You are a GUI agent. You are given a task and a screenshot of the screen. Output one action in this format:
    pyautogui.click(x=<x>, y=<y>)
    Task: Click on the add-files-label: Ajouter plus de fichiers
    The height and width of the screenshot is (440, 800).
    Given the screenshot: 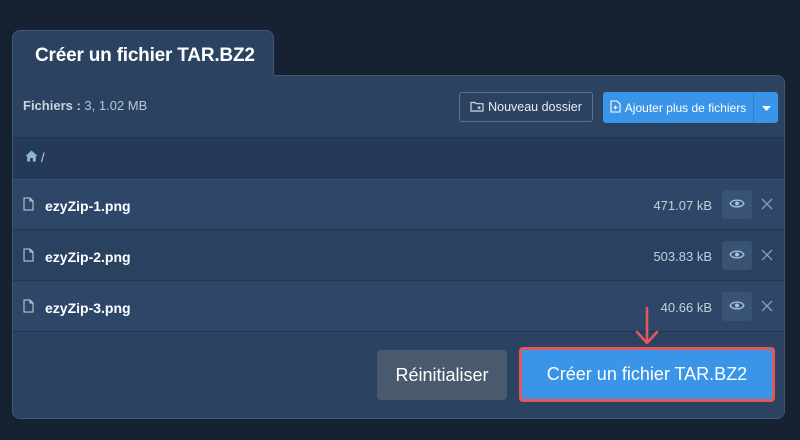 What is the action you would take?
    pyautogui.click(x=685, y=107)
    